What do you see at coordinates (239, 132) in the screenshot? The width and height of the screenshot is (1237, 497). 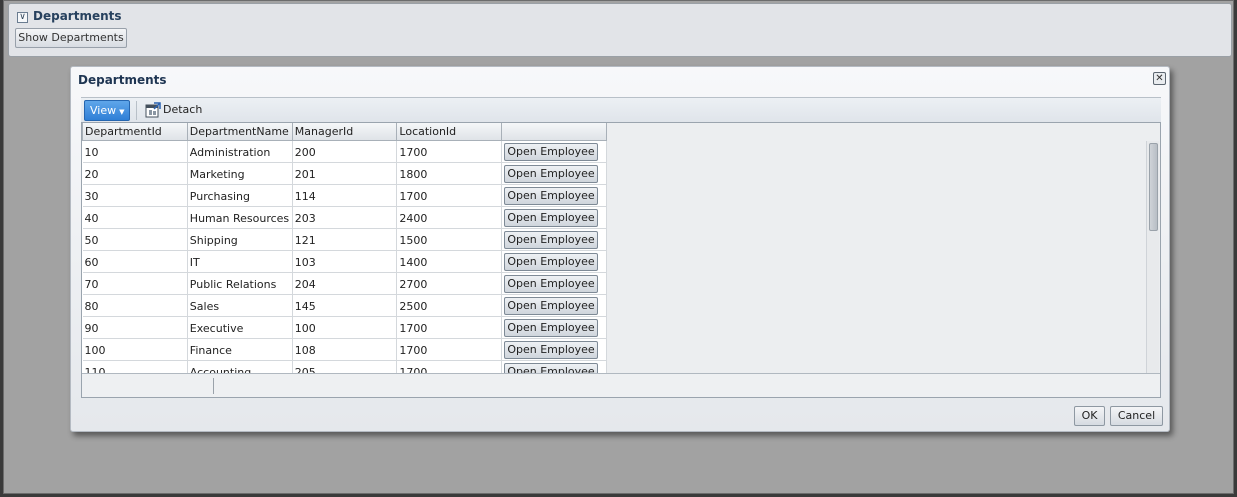 I see `column-header-department-name: DepartmentName` at bounding box center [239, 132].